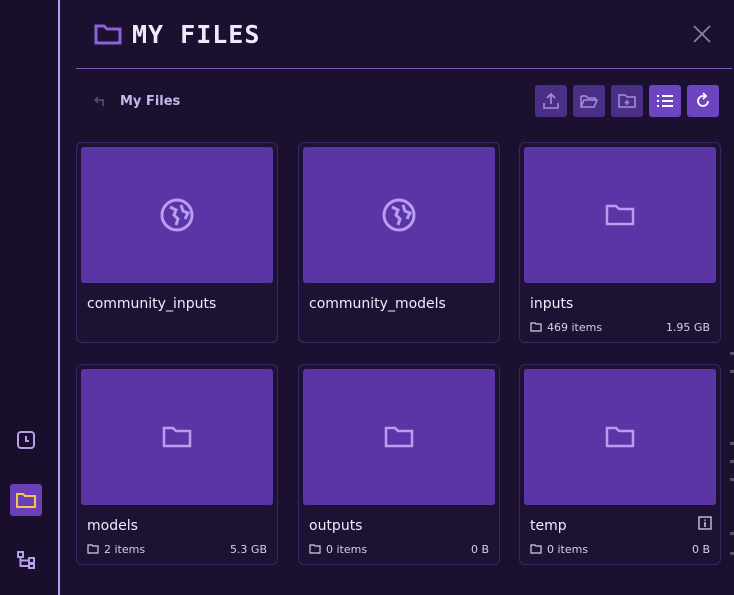  What do you see at coordinates (101, 101) in the screenshot?
I see `back-arrow-icon` at bounding box center [101, 101].